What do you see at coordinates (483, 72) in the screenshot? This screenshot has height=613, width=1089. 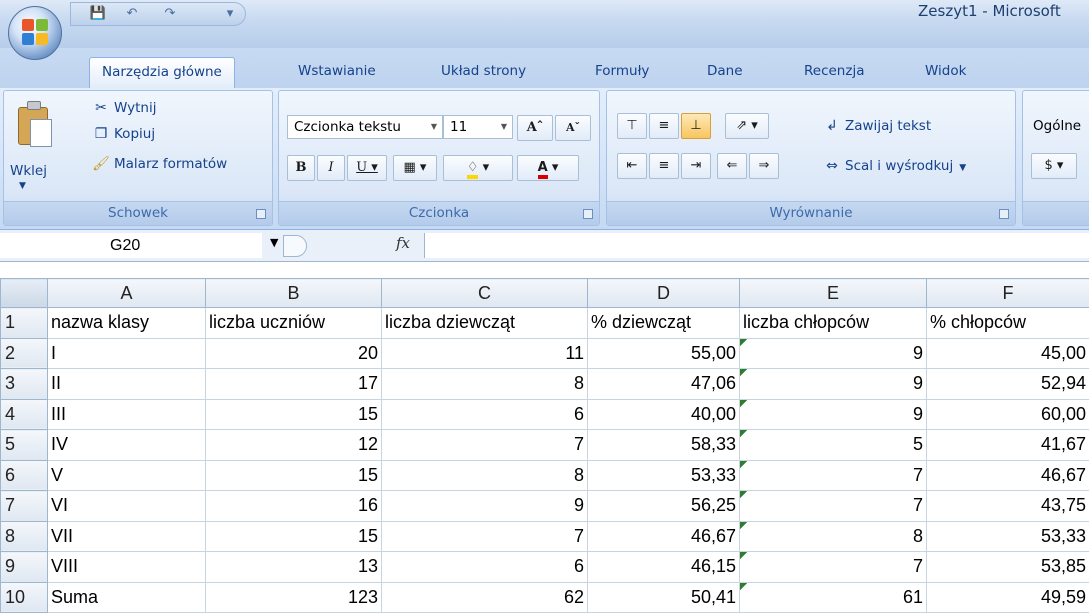 I see `tab-page-layout: Układ strony` at bounding box center [483, 72].